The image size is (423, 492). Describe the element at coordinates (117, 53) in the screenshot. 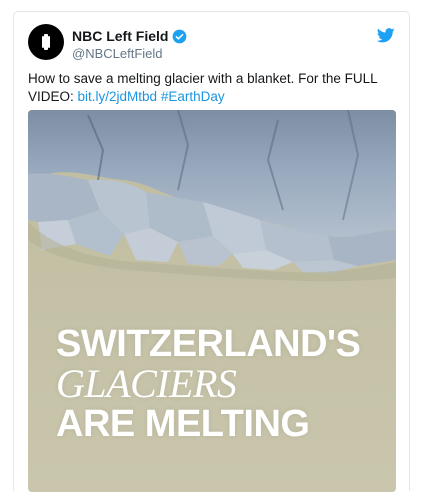

I see `author-handle: @NBCLeftField` at that location.